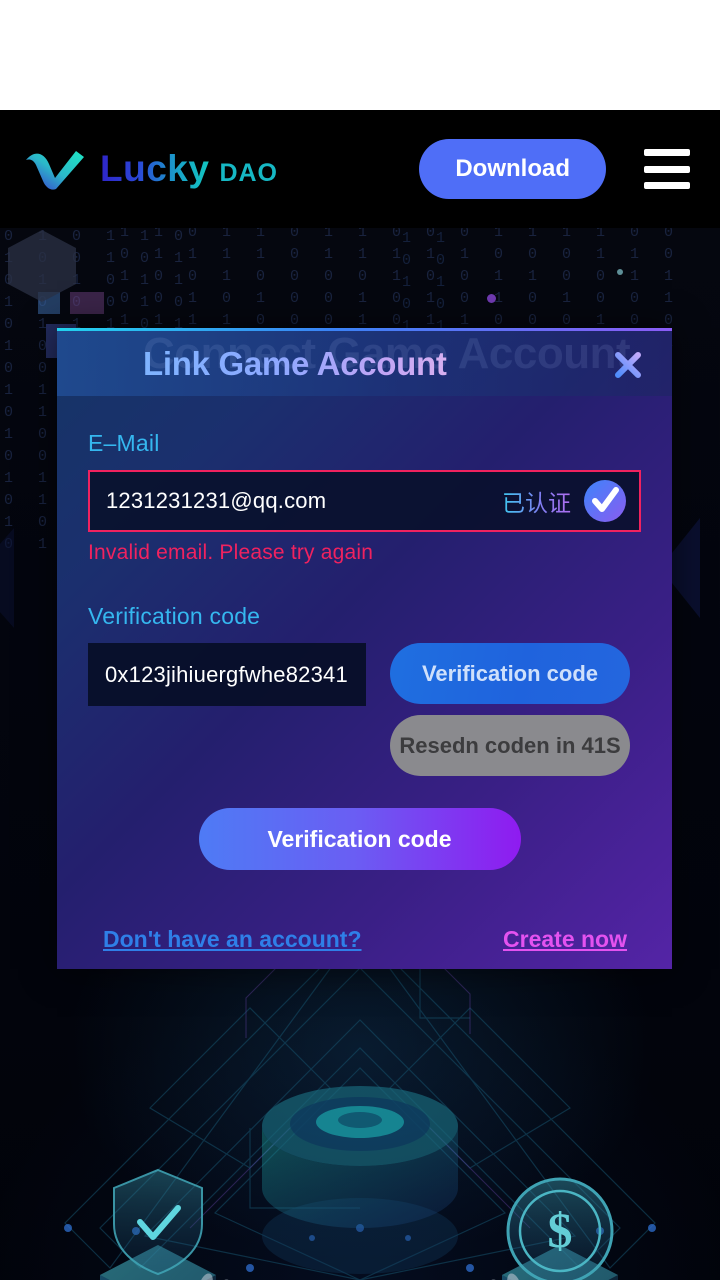 This screenshot has height=1280, width=720. I want to click on verified-label: 已认证, so click(536, 501).